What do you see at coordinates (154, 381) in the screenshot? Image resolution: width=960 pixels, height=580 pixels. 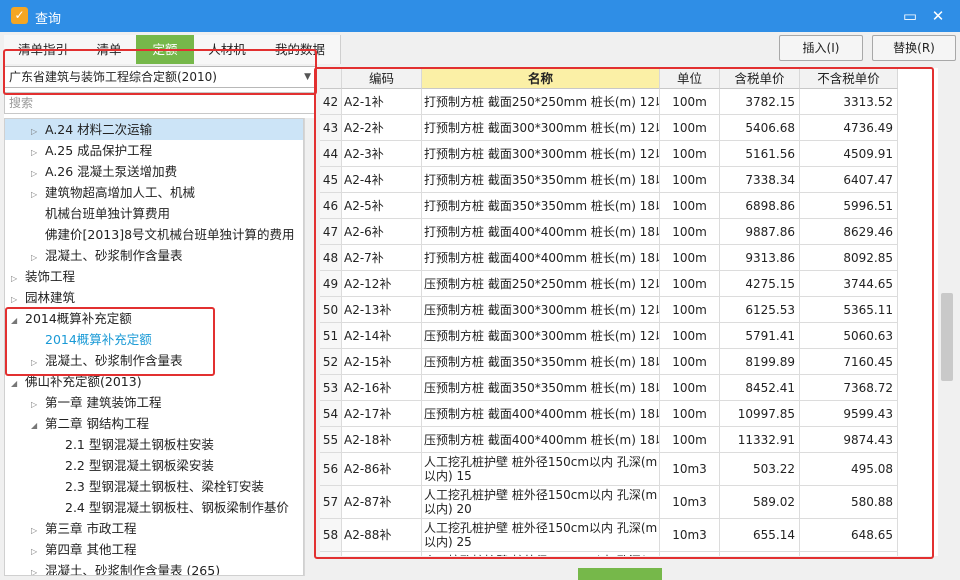 I see `tree-node: ◢ 佛山补充定额(2013)` at bounding box center [154, 381].